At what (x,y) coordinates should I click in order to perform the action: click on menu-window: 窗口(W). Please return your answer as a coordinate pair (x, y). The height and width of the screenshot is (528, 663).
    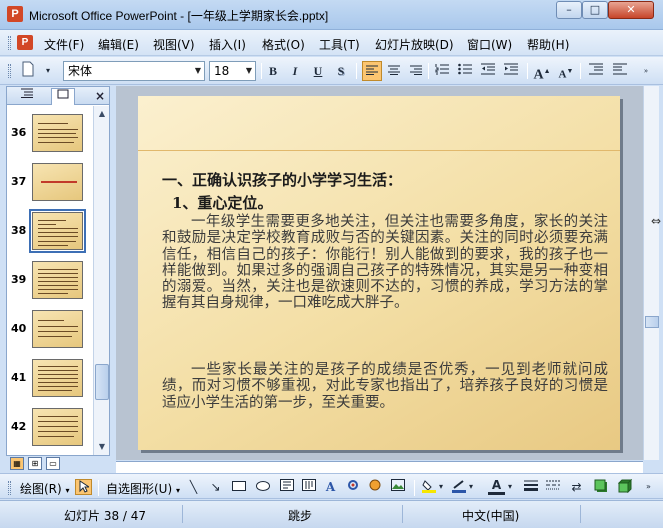
    Looking at the image, I should click on (489, 44).